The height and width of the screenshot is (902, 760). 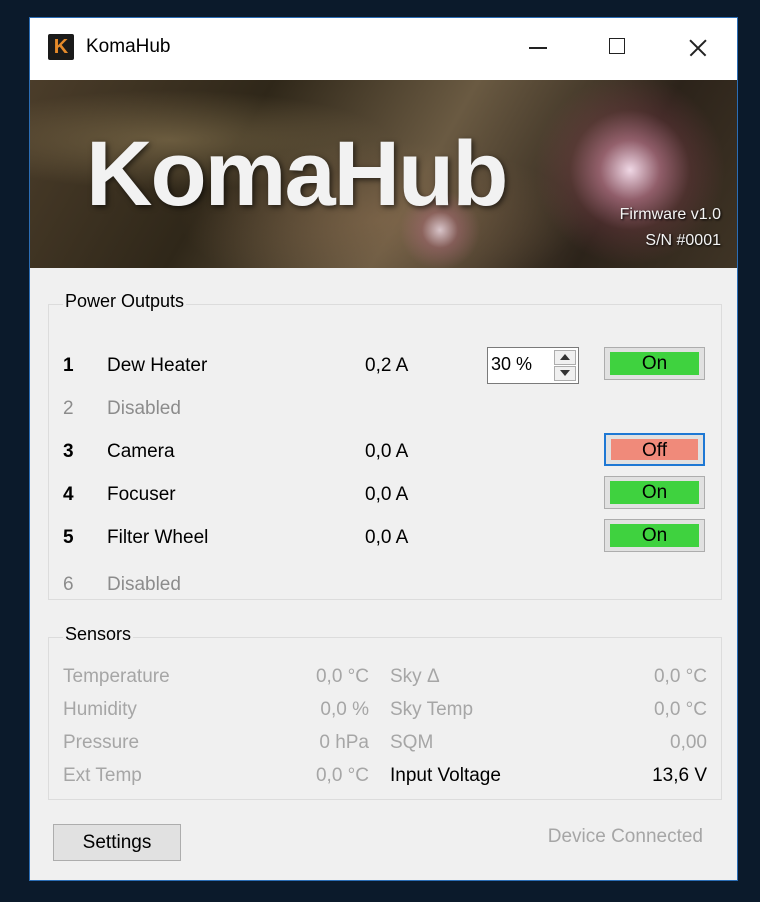 What do you see at coordinates (565, 357) in the screenshot?
I see `spin-up-icon` at bounding box center [565, 357].